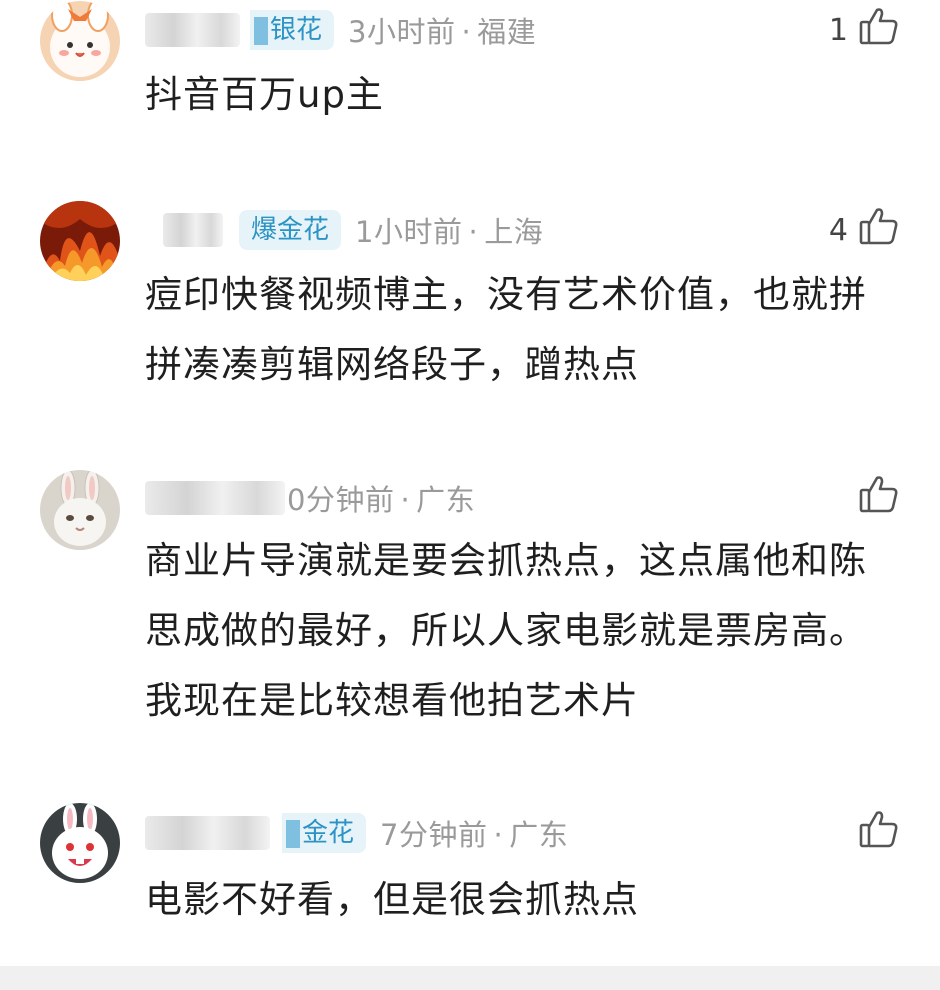 The image size is (940, 990). I want to click on level-badge: 金花, so click(324, 833).